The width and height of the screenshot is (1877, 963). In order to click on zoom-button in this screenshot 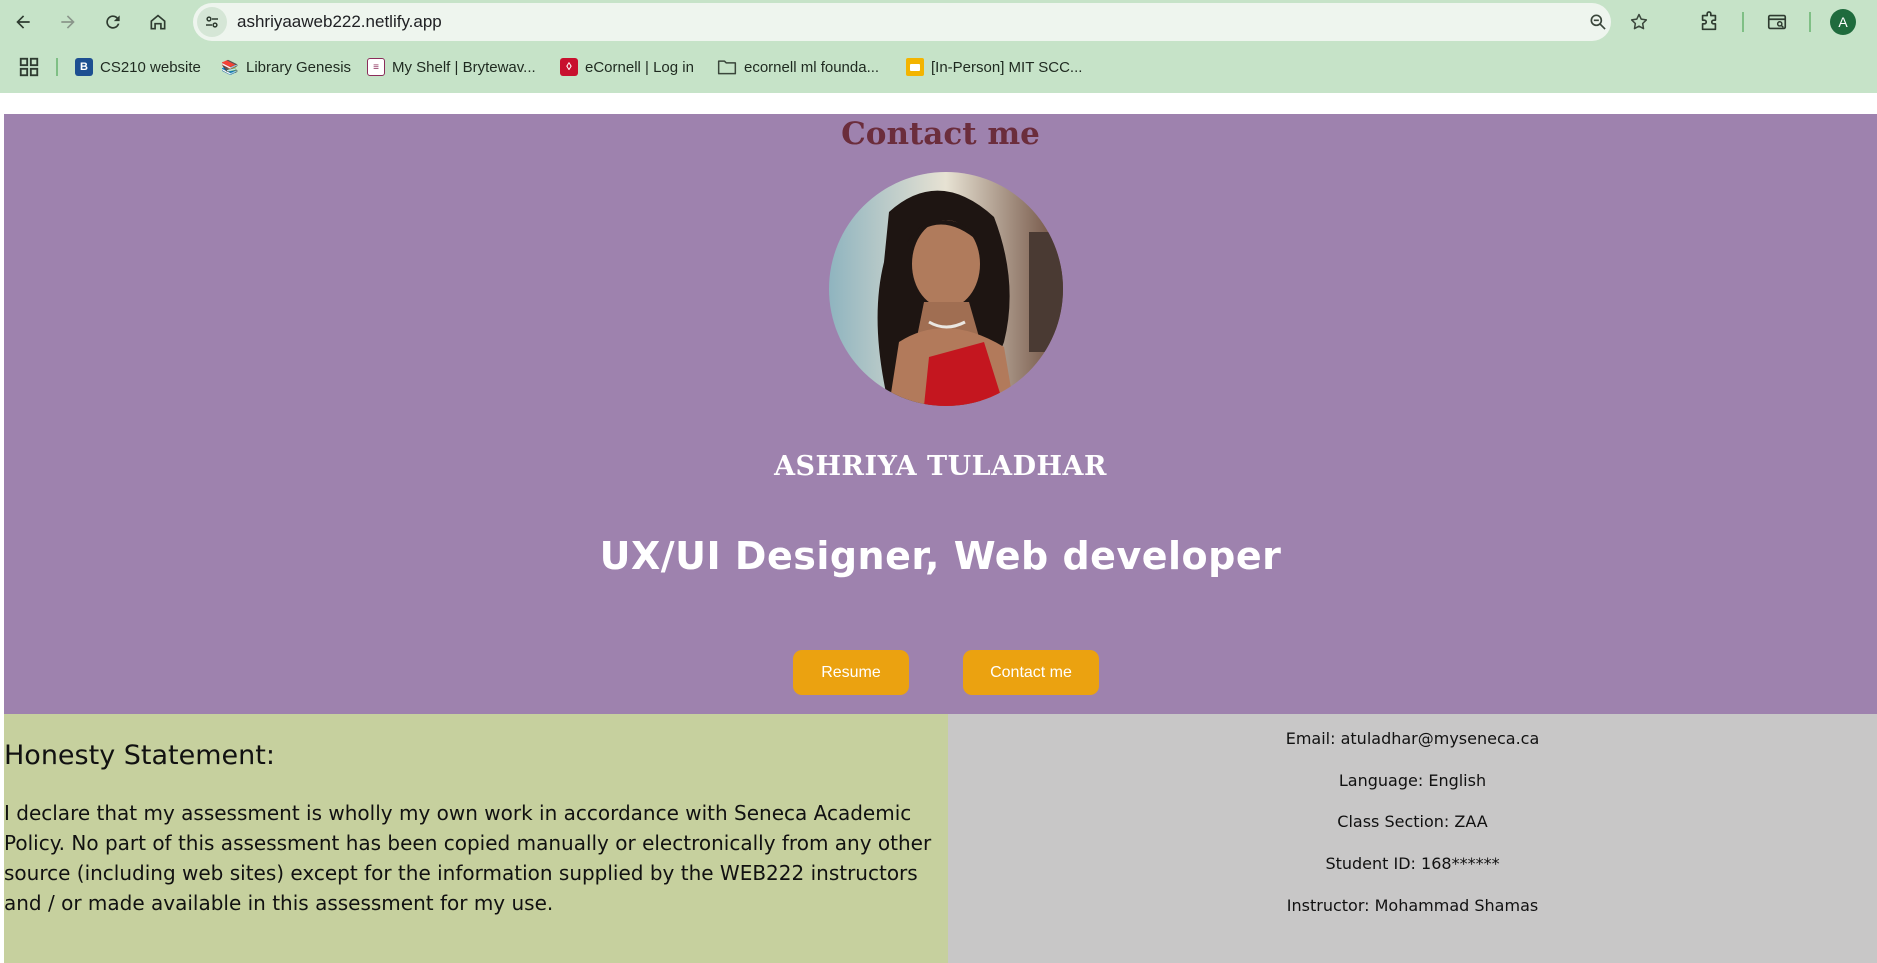, I will do `click(1598, 22)`.